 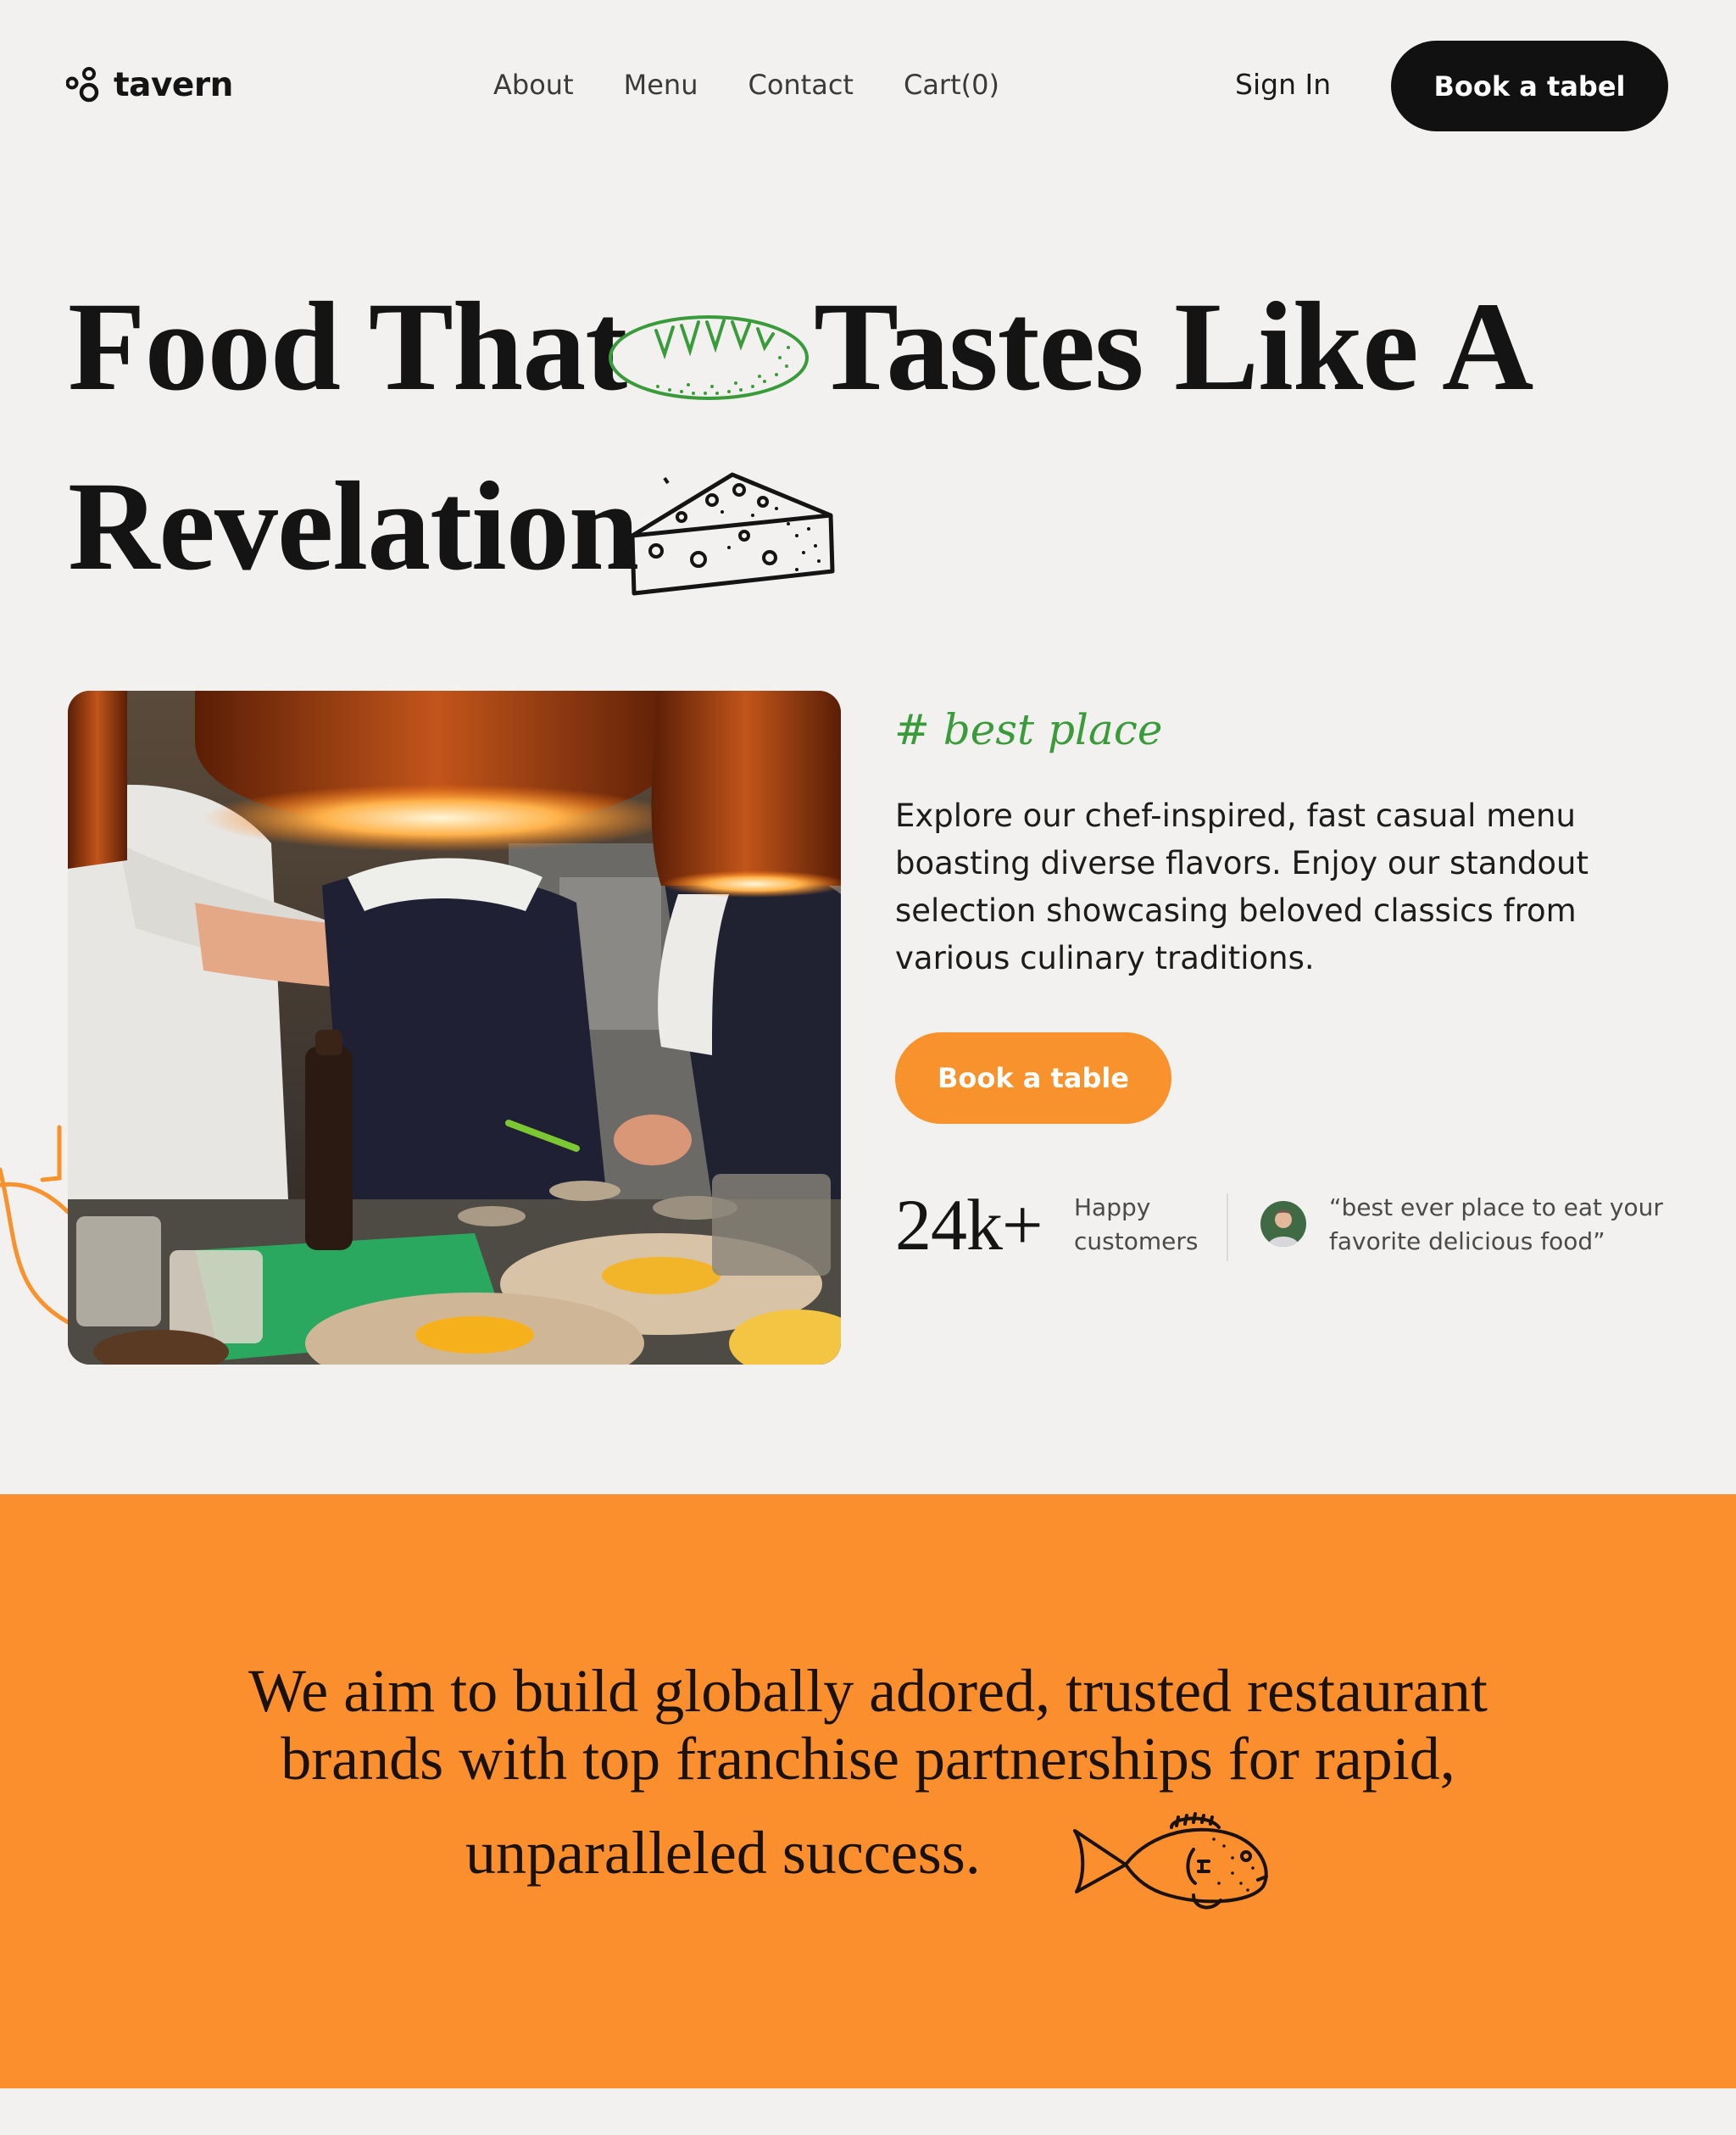 What do you see at coordinates (1529, 86) in the screenshot?
I see `book-table-header-button: Book a tabel` at bounding box center [1529, 86].